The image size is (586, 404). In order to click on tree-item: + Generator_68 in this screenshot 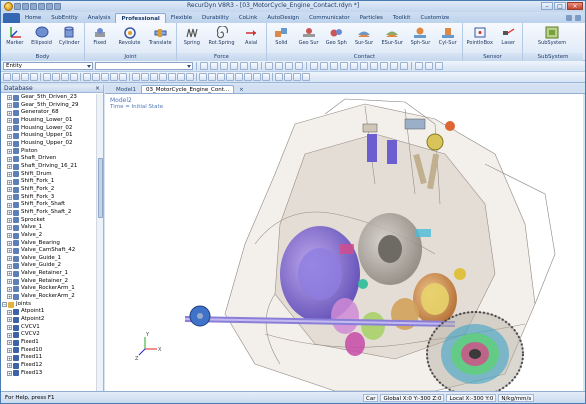, I will do `click(48, 113)`.